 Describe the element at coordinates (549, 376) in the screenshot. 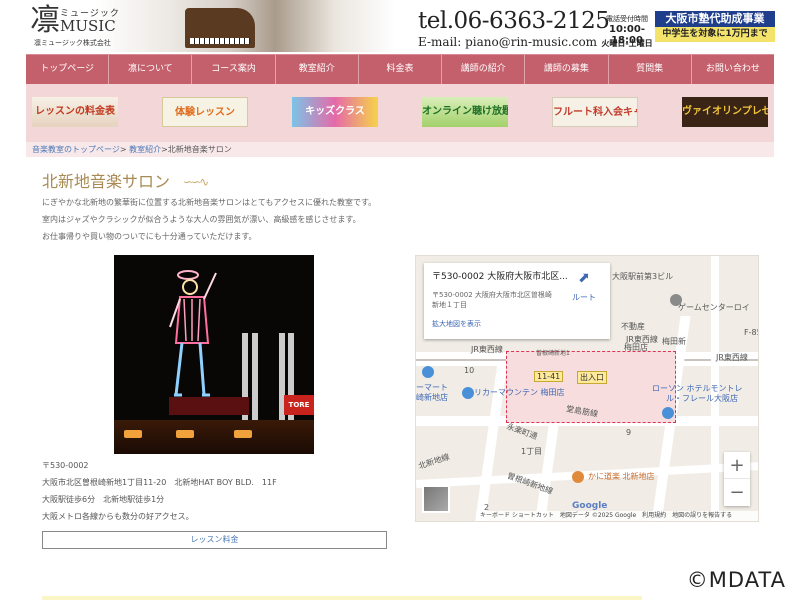

I see `map-label: 11-41` at that location.